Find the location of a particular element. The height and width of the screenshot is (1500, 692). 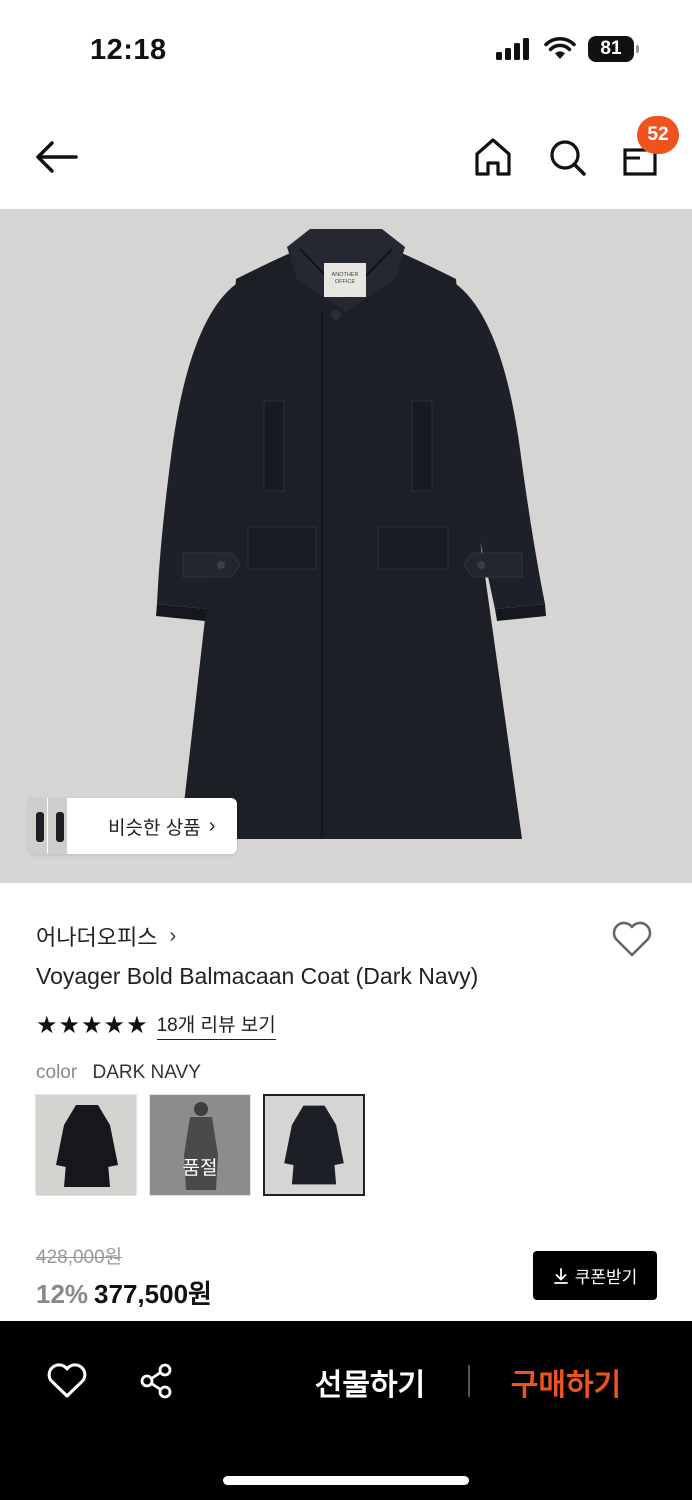

brand-name: 어나더오피스 is located at coordinates (97, 937).